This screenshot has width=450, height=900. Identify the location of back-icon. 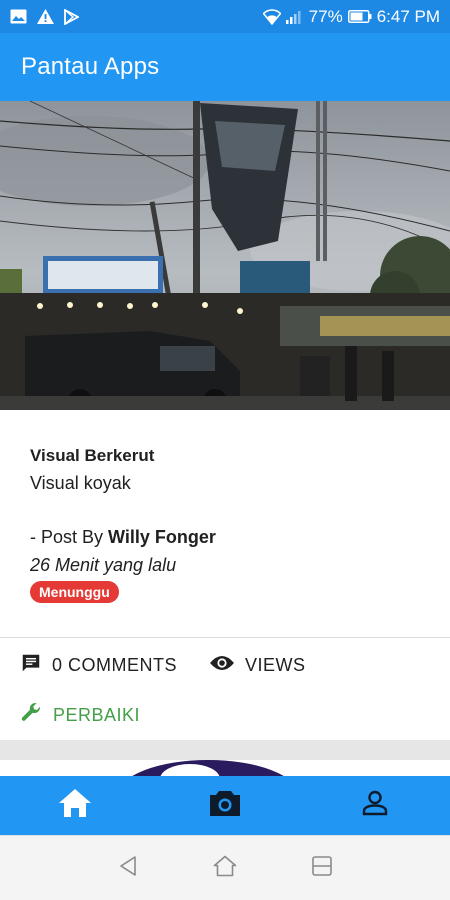
(128, 868).